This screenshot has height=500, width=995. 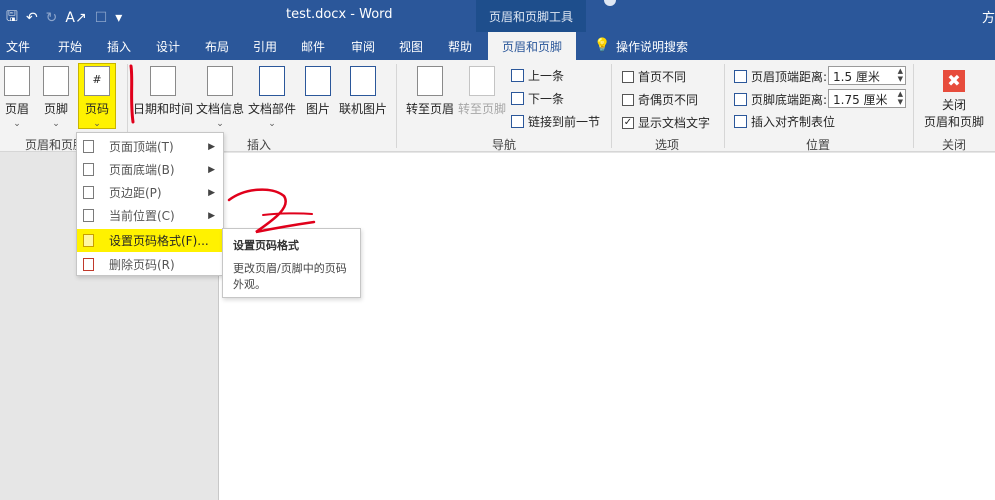 I want to click on menu-item-remove-page-numbers: 删除页码(R), so click(x=150, y=264).